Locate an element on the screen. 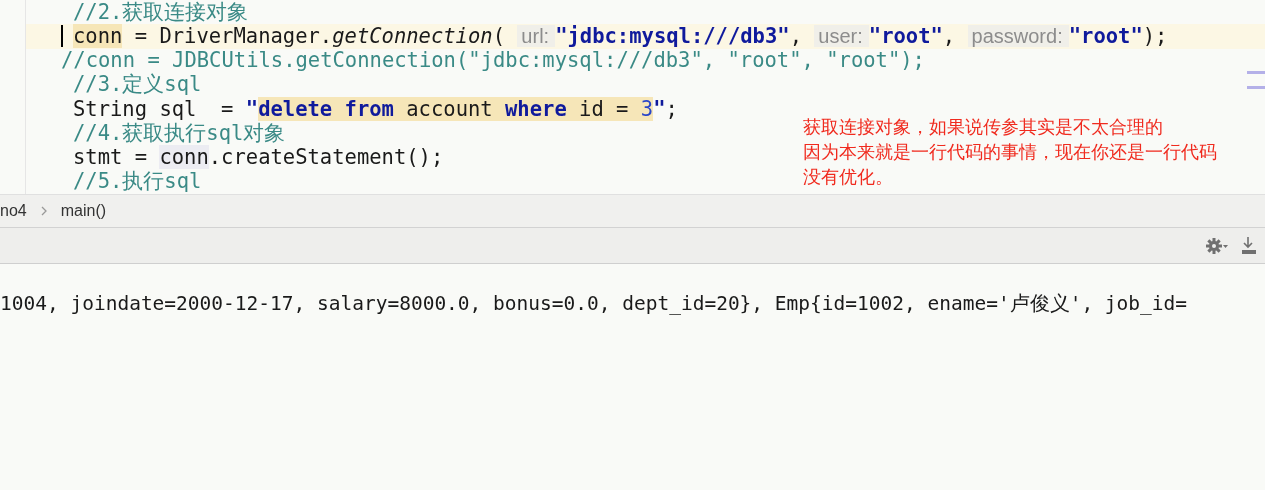 The image size is (1265, 490). download-icon is located at coordinates (1249, 245).